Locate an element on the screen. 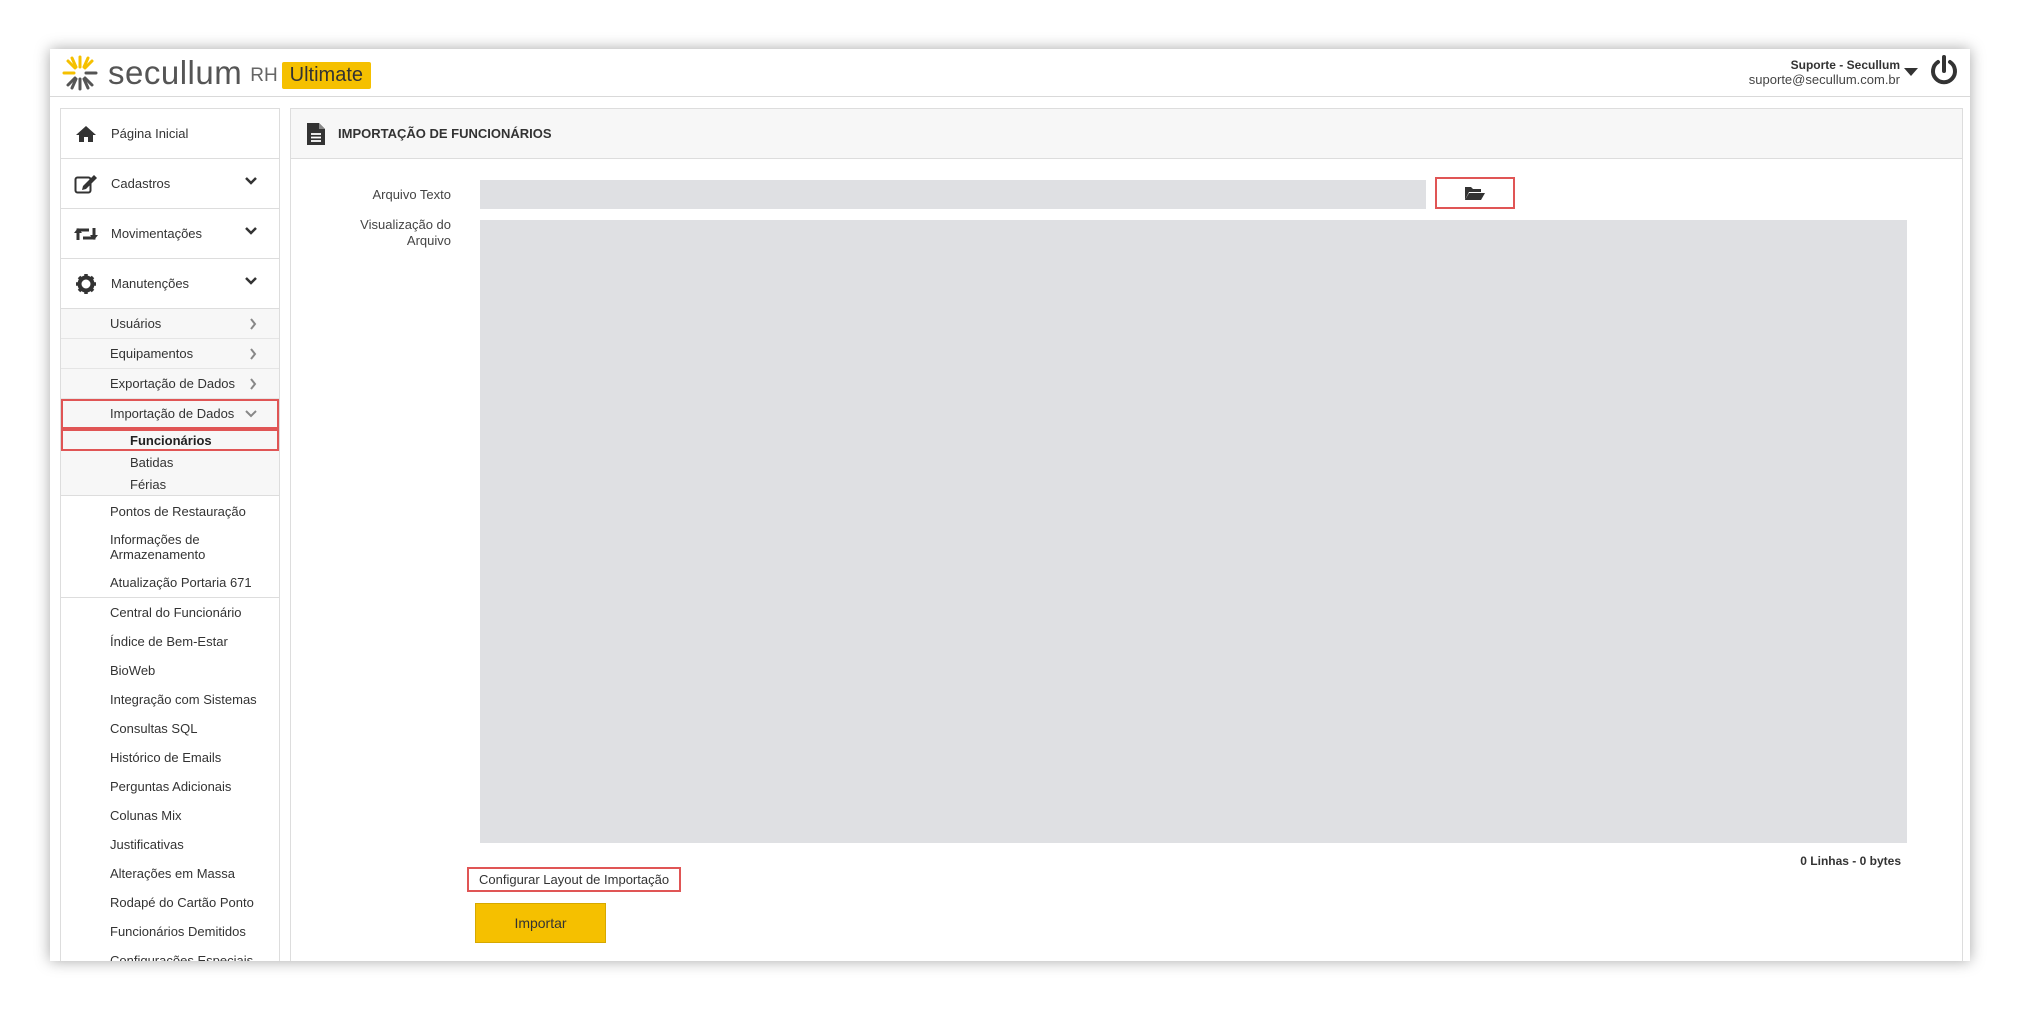  logo: secullum RH Ultimate is located at coordinates (216, 72).